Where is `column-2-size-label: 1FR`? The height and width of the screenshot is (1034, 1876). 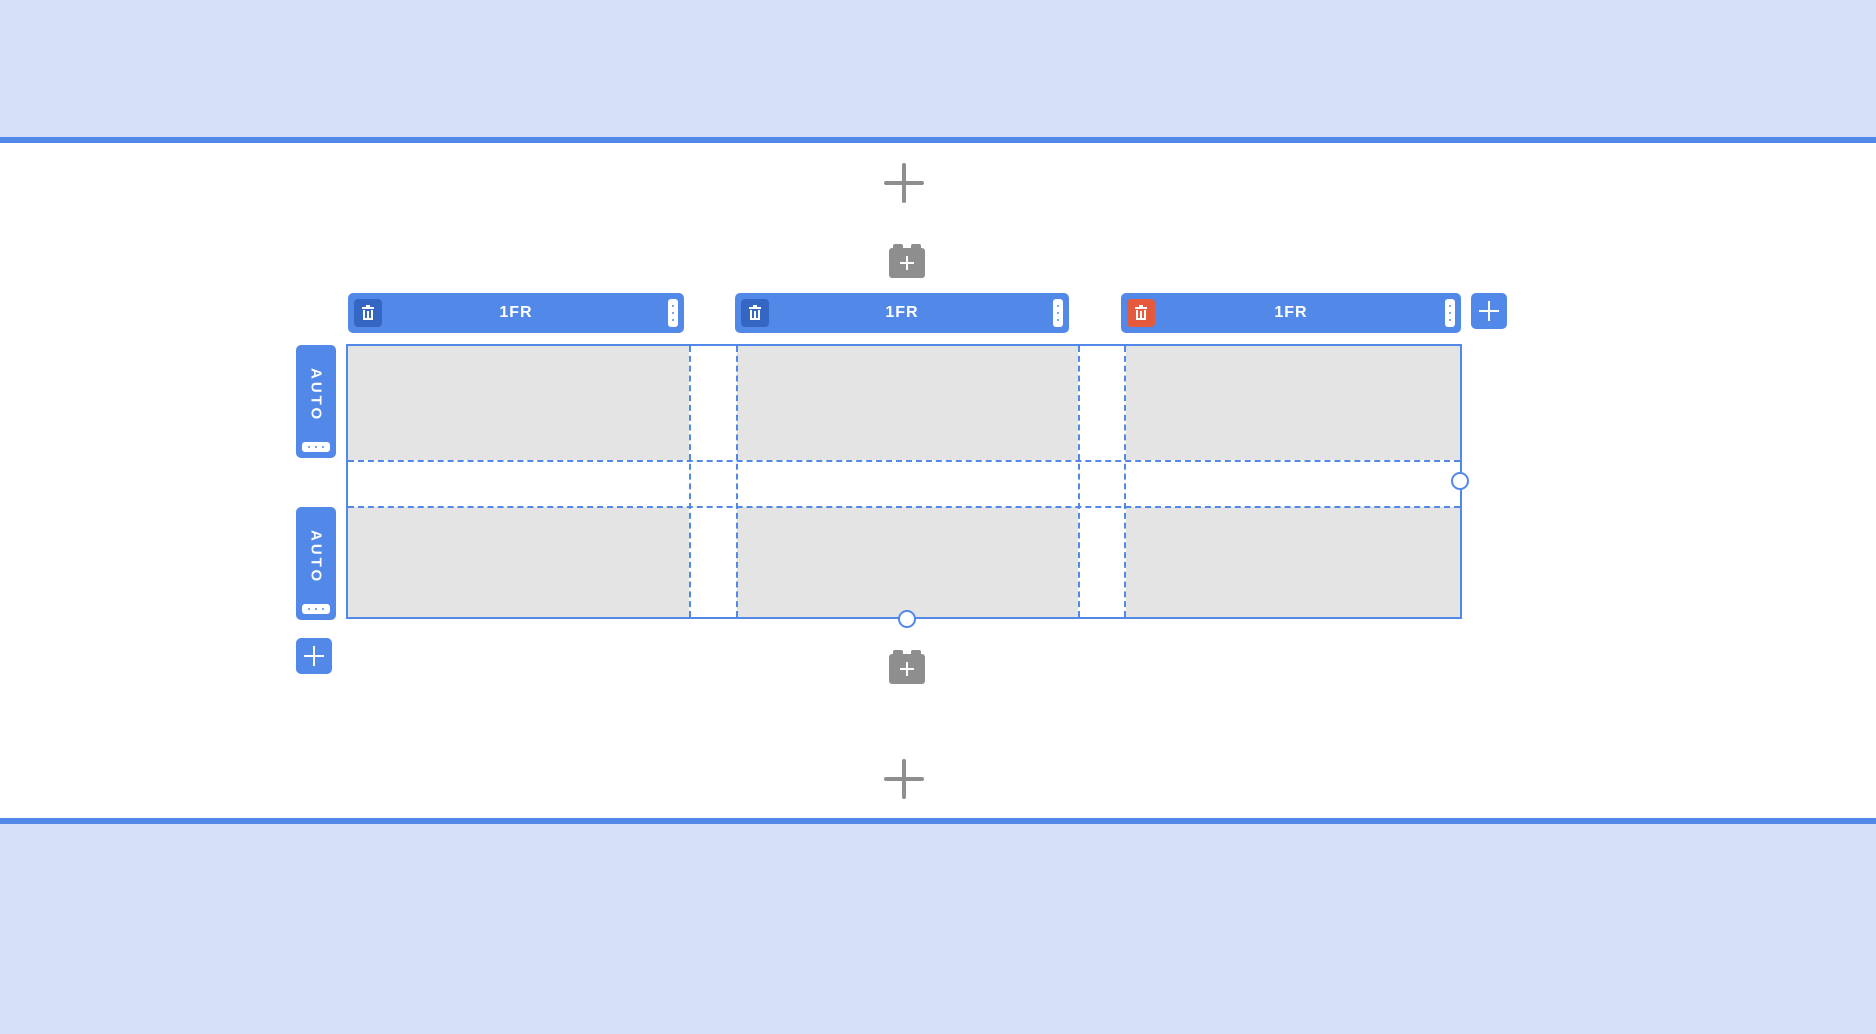 column-2-size-label: 1FR is located at coordinates (902, 312).